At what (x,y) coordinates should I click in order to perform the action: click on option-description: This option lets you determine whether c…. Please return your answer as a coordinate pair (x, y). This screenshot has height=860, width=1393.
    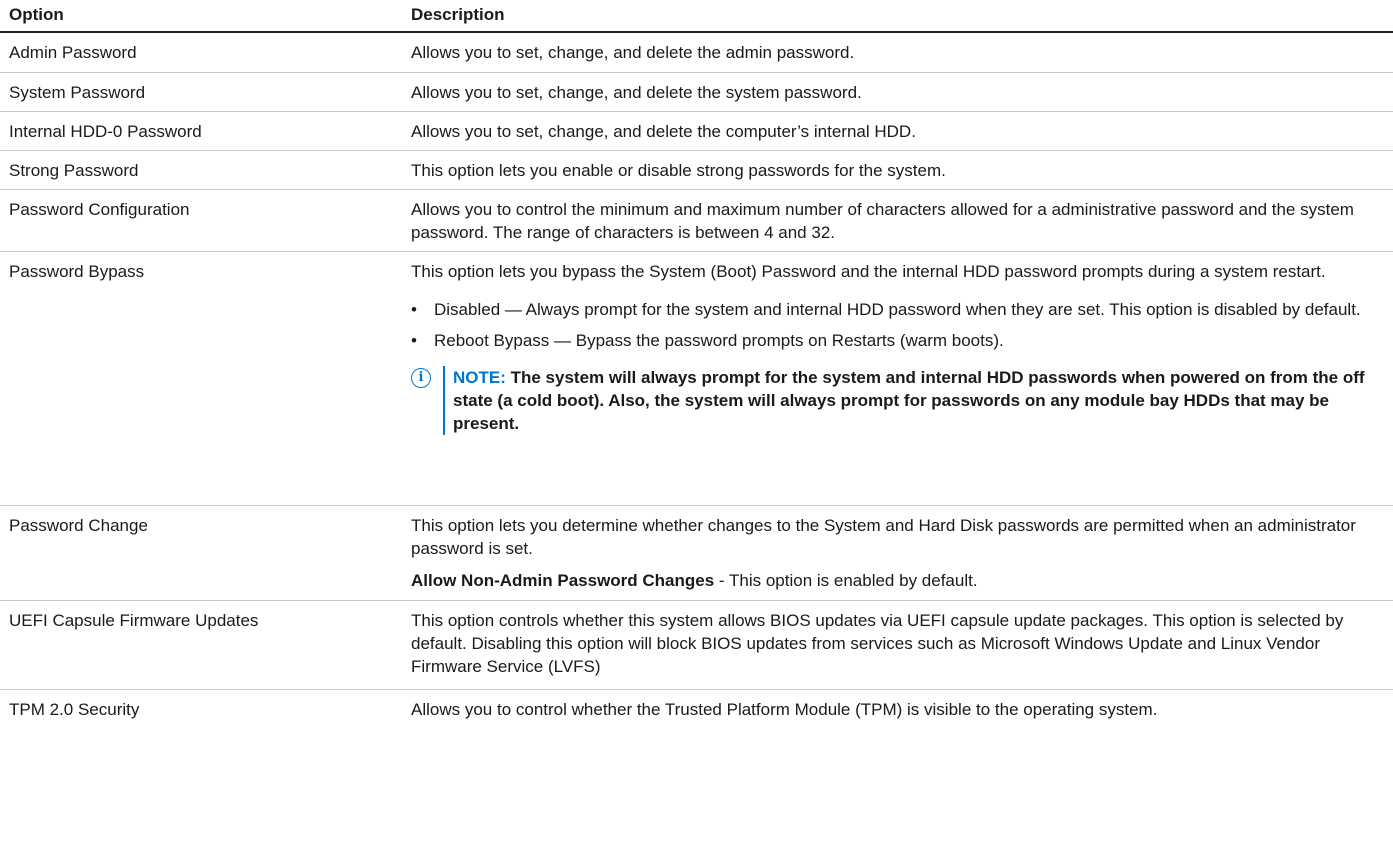
    Looking at the image, I should click on (895, 553).